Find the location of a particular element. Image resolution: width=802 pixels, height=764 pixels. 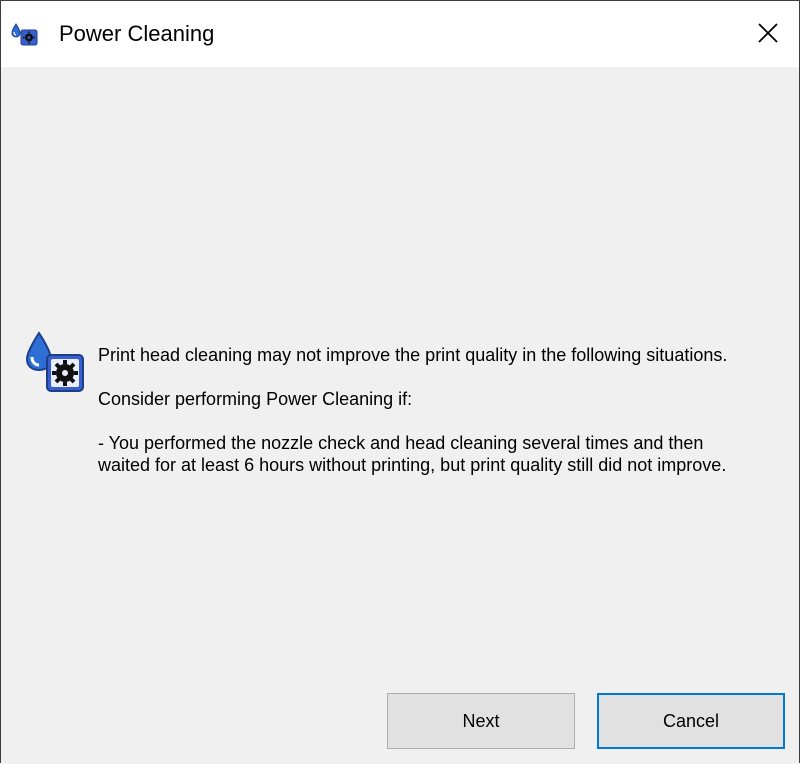

title-bar: Power Cleaning is located at coordinates (400, 34).